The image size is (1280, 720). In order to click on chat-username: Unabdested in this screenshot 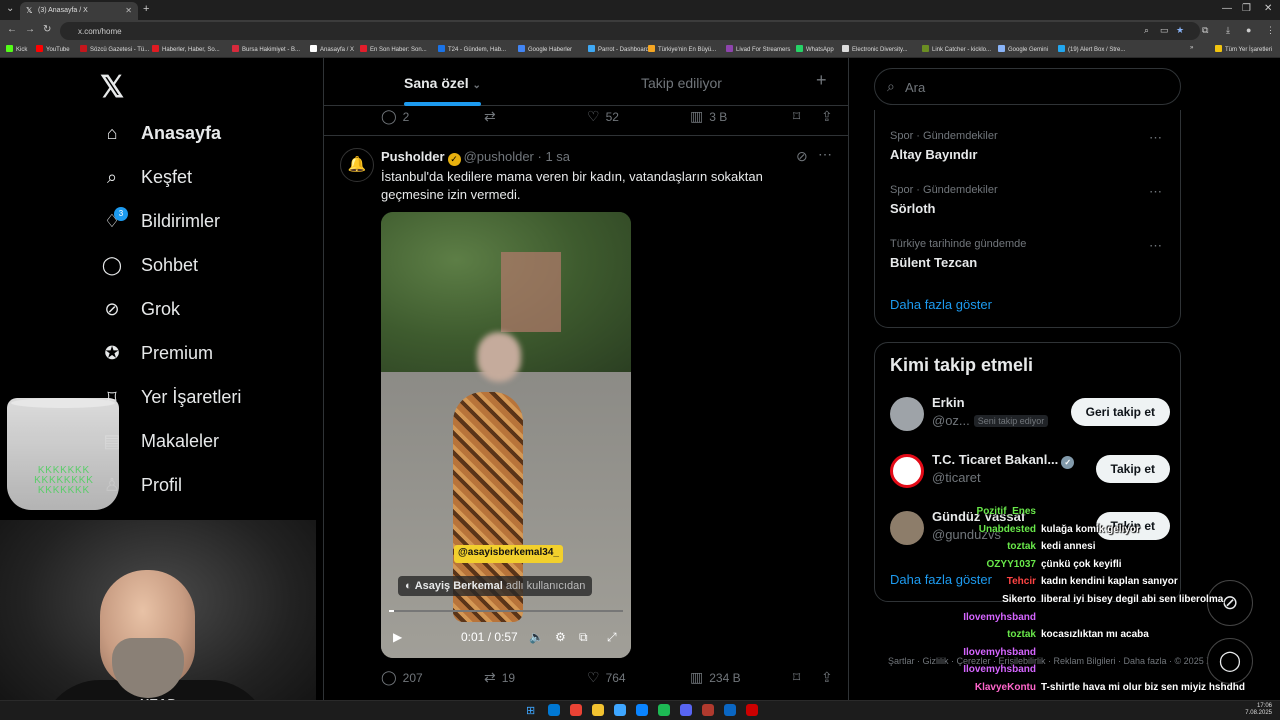, I will do `click(988, 529)`.